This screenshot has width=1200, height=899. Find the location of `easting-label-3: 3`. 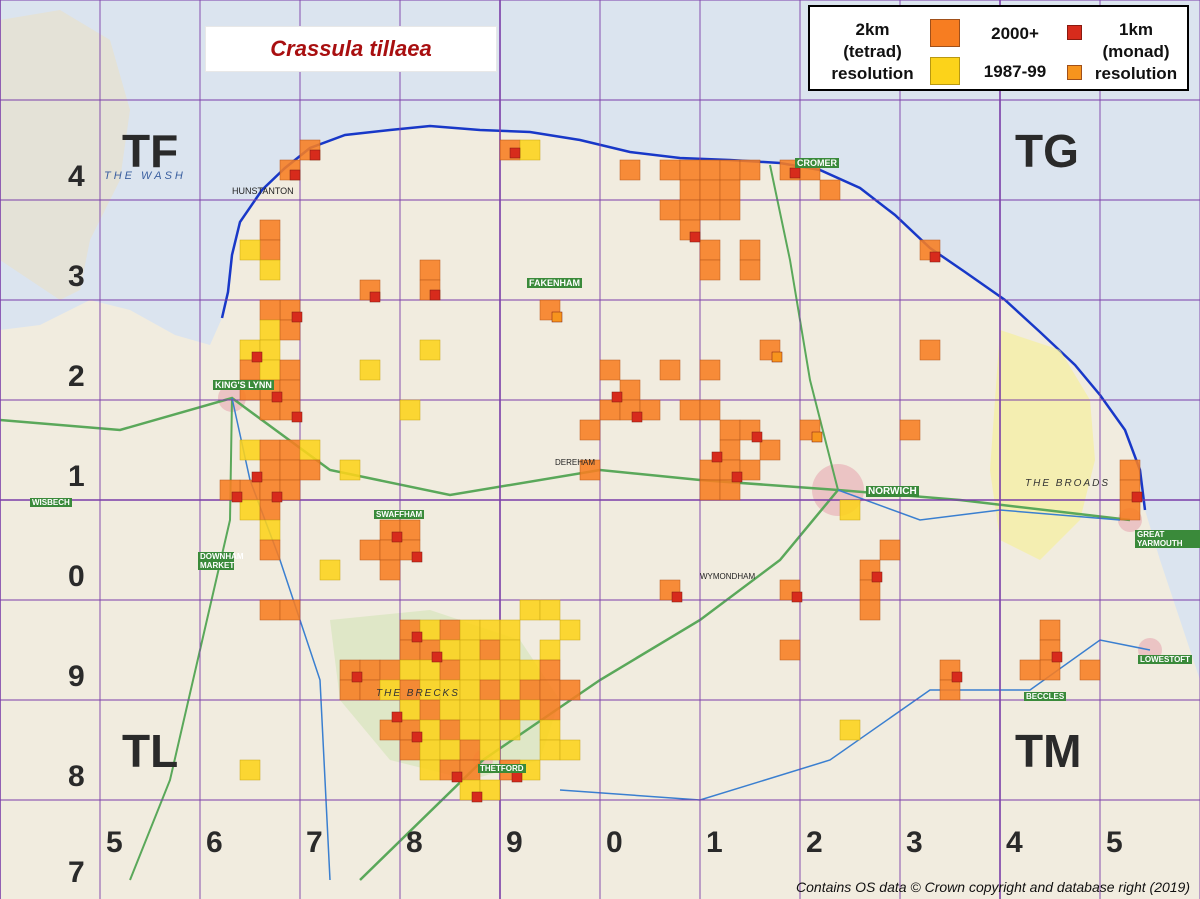

easting-label-3: 3 is located at coordinates (914, 842).